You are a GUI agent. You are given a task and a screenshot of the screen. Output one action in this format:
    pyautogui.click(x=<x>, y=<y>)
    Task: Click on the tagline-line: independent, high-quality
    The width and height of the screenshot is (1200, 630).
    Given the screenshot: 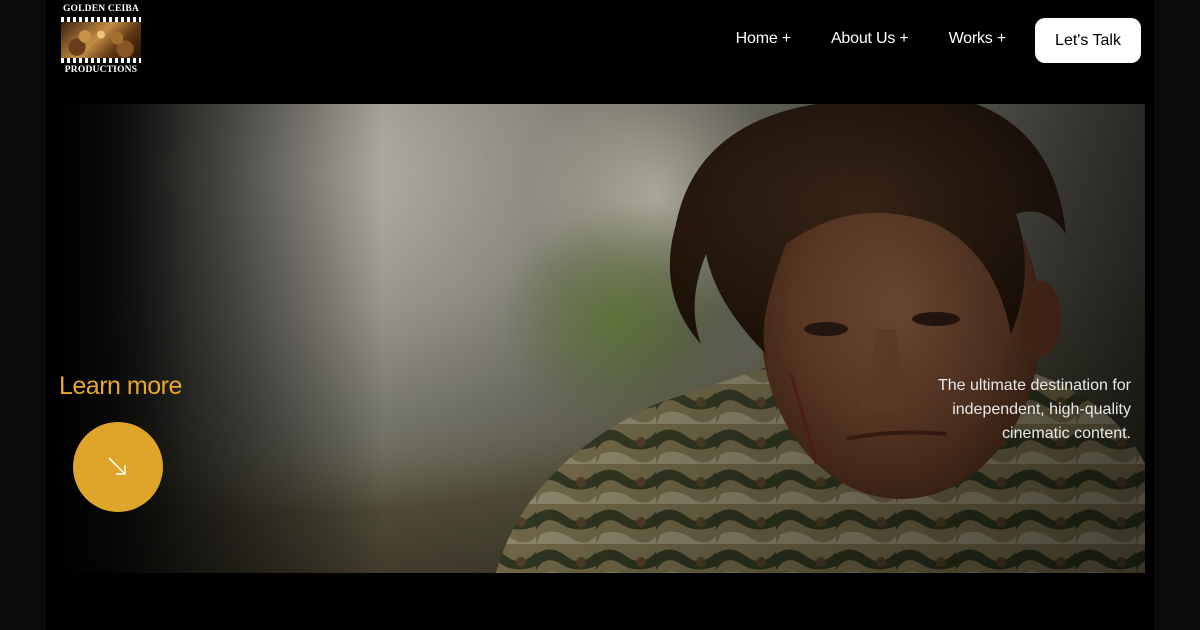 What is the action you would take?
    pyautogui.click(x=1041, y=409)
    